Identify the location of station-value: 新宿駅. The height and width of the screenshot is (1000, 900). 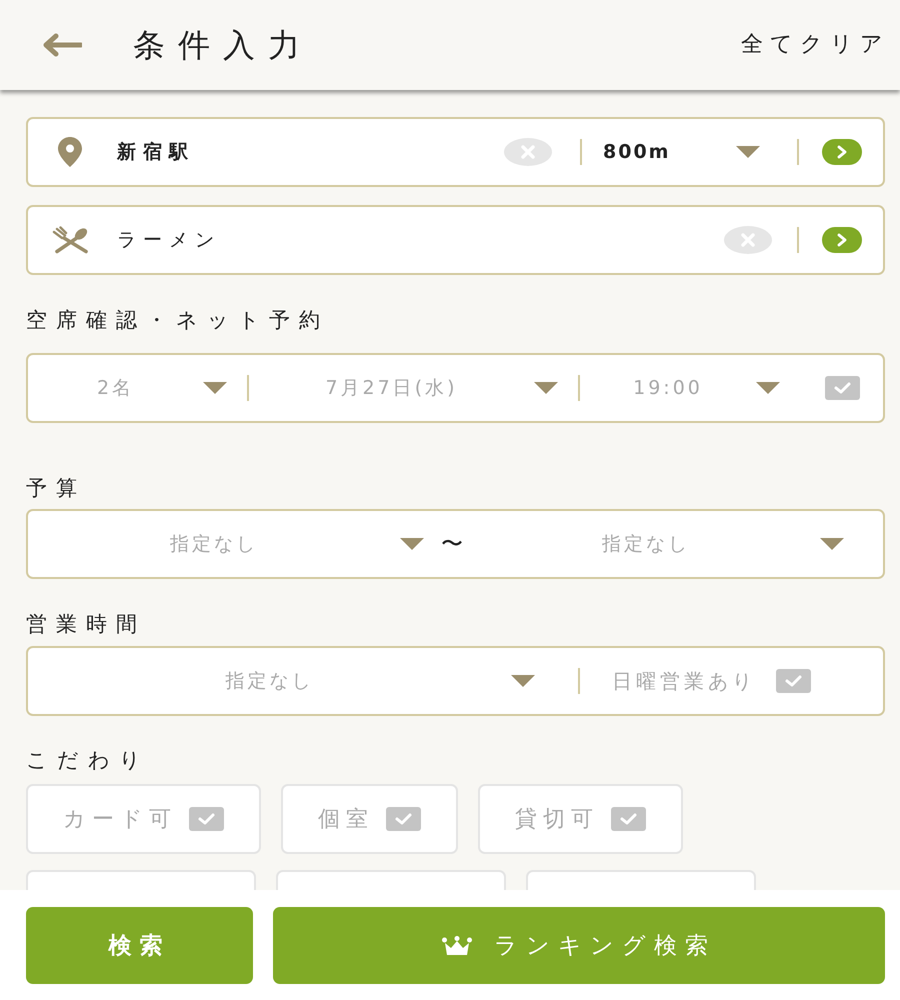
(310, 152).